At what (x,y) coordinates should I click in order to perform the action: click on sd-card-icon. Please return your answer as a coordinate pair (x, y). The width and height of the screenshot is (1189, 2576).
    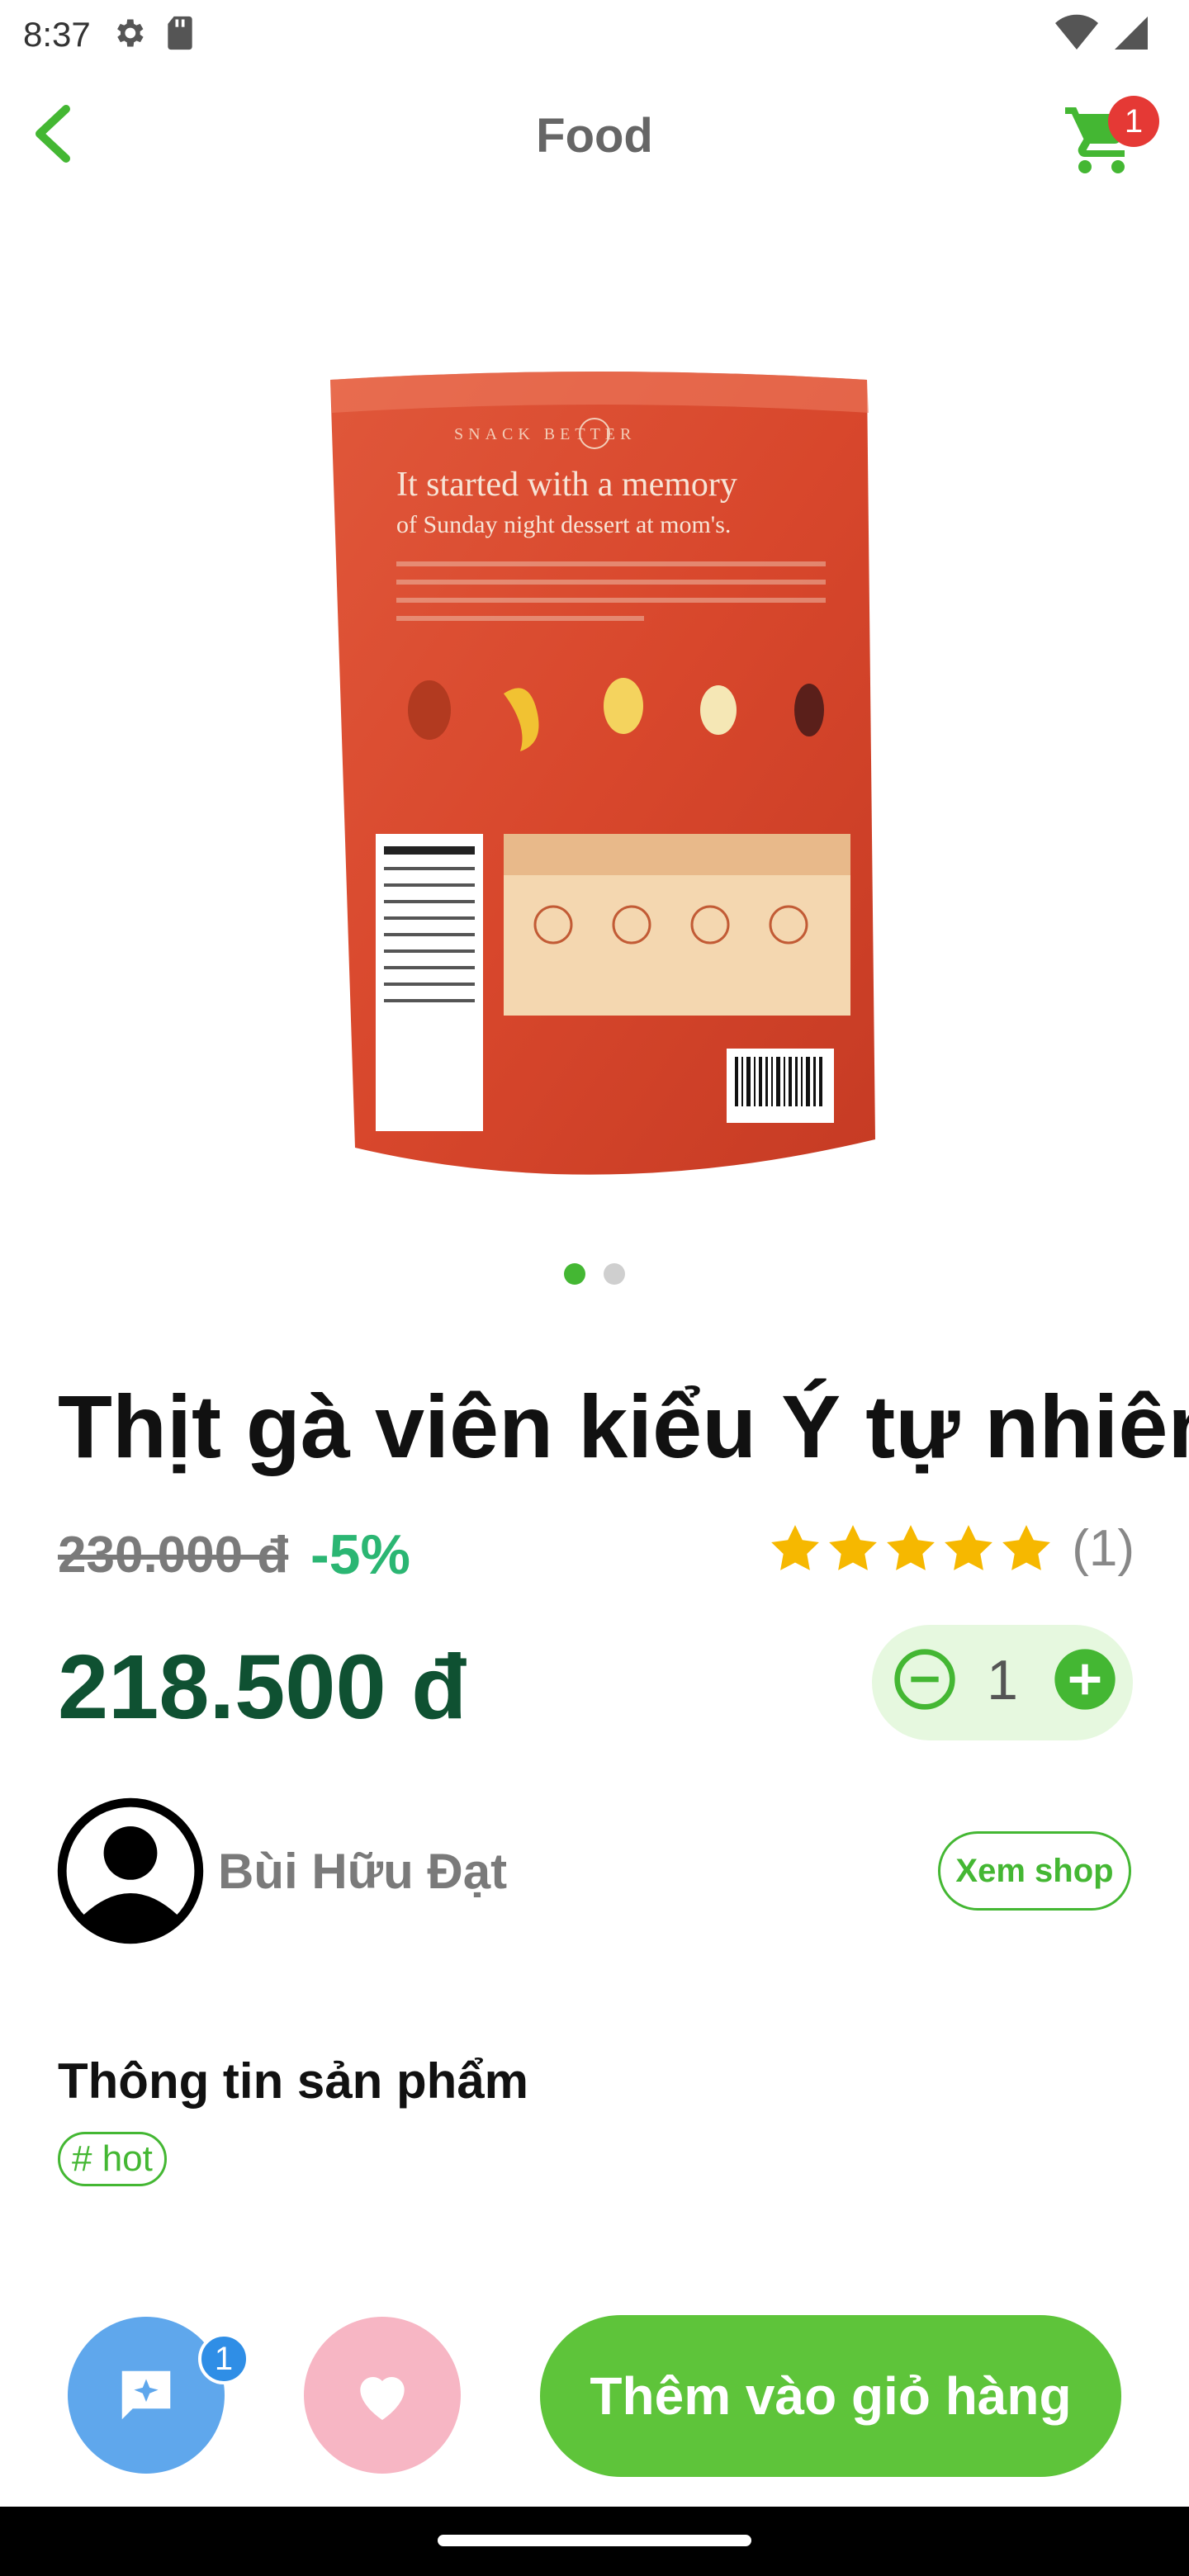
    Looking at the image, I should click on (180, 35).